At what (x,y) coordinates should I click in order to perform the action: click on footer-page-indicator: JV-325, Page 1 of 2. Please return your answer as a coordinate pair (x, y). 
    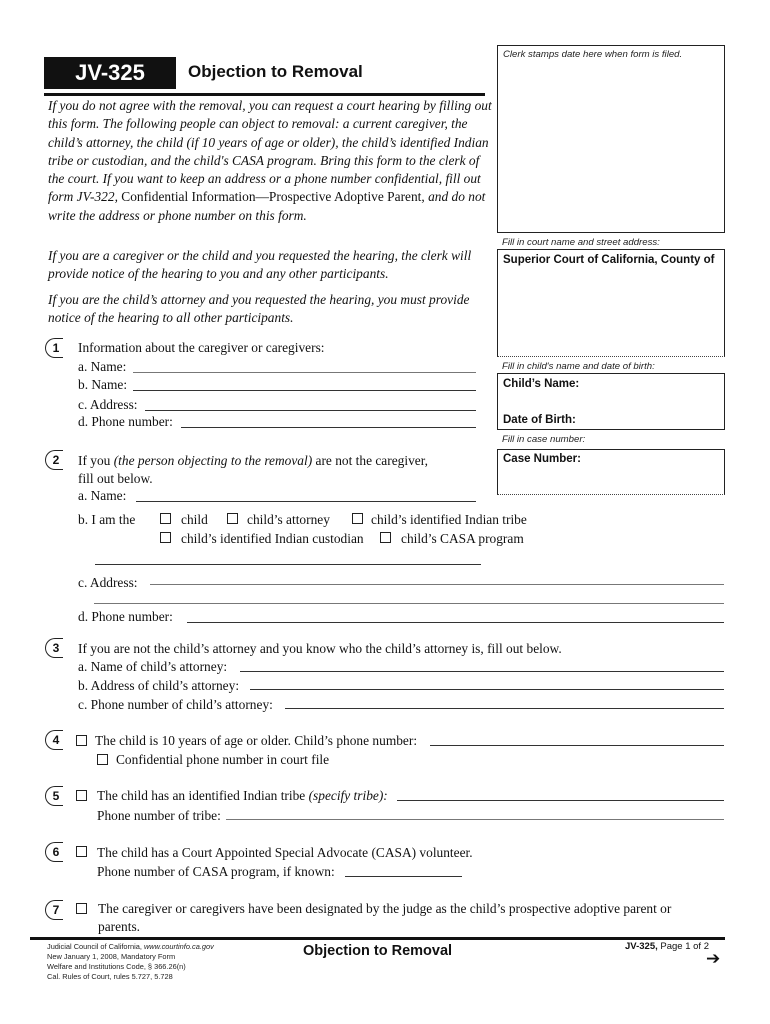
    Looking at the image, I should click on (667, 946).